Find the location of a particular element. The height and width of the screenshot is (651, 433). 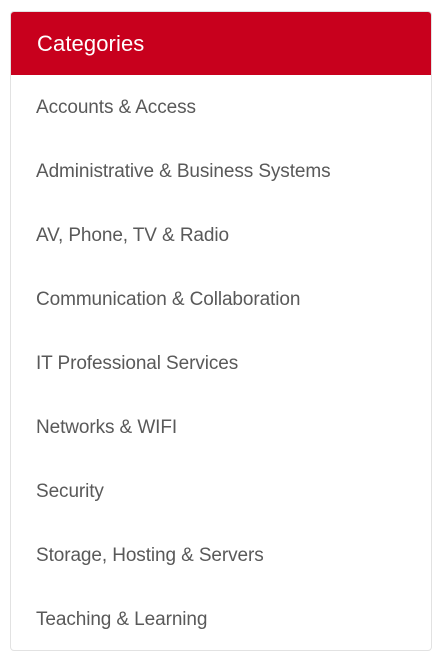

category-item-it-professional-services: IT Professional Services is located at coordinates (221, 363).